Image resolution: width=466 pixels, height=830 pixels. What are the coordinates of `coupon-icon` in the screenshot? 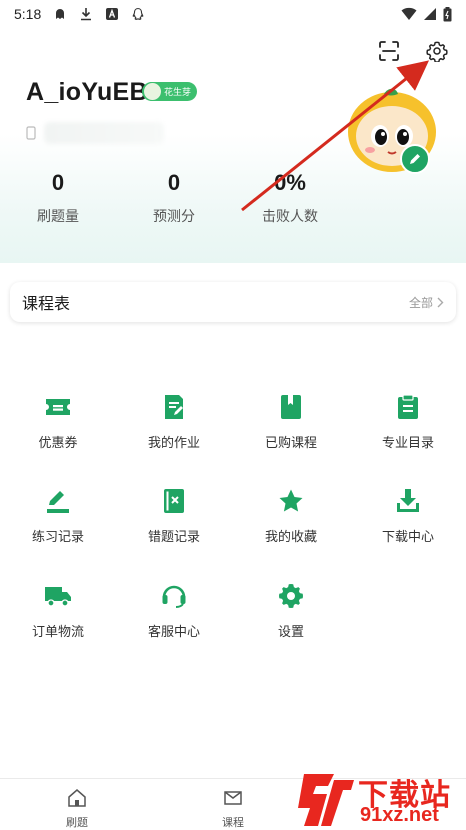 It's located at (58, 407).